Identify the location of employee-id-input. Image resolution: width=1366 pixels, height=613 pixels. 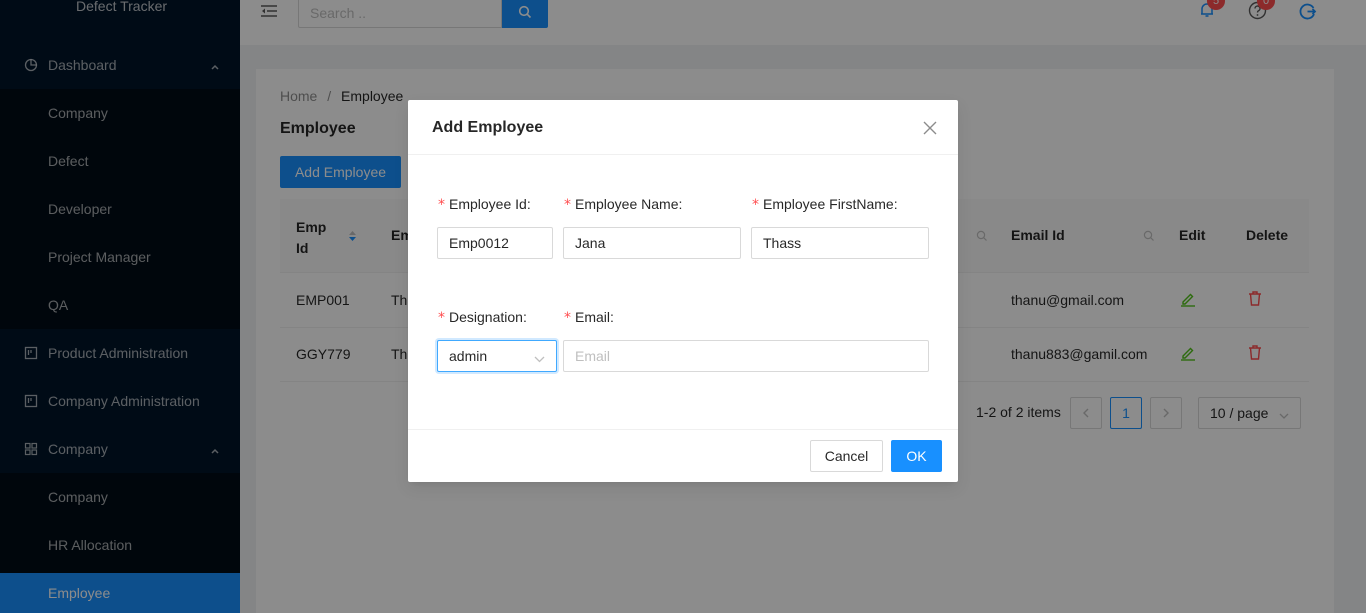
(495, 243).